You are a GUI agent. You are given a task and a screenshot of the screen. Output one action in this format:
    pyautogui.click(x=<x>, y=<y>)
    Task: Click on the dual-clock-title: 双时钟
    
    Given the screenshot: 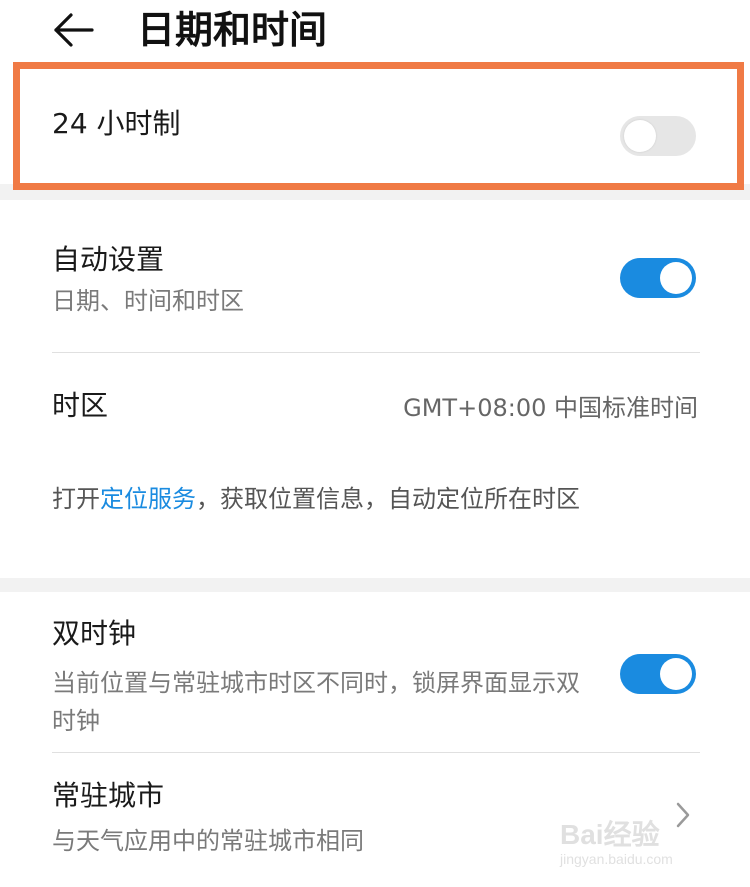 What is the action you would take?
    pyautogui.click(x=94, y=633)
    